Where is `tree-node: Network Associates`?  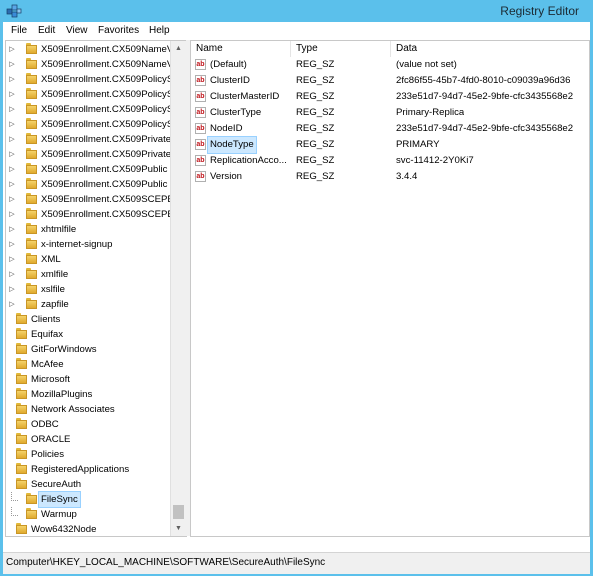 tree-node: Network Associates is located at coordinates (88, 409).